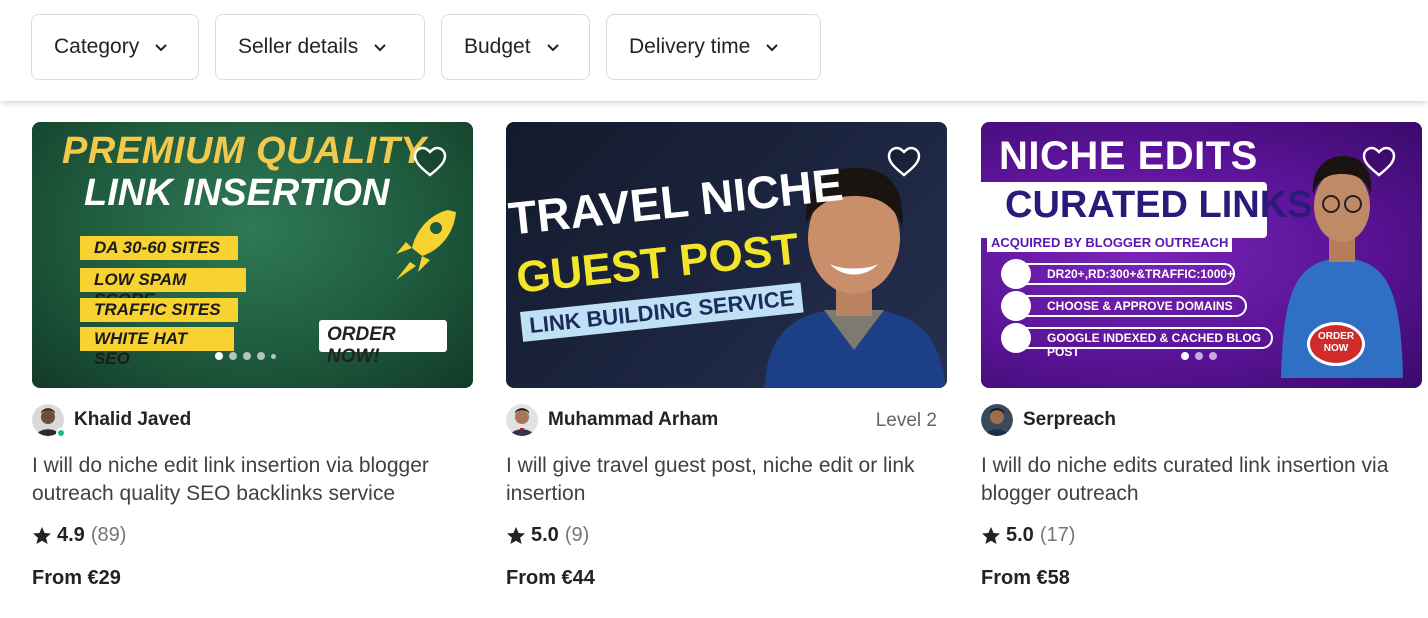 The width and height of the screenshot is (1428, 618). Describe the element at coordinates (1140, 306) in the screenshot. I see `feature-text: CHOOSE & APPROVE DOMAINS` at that location.